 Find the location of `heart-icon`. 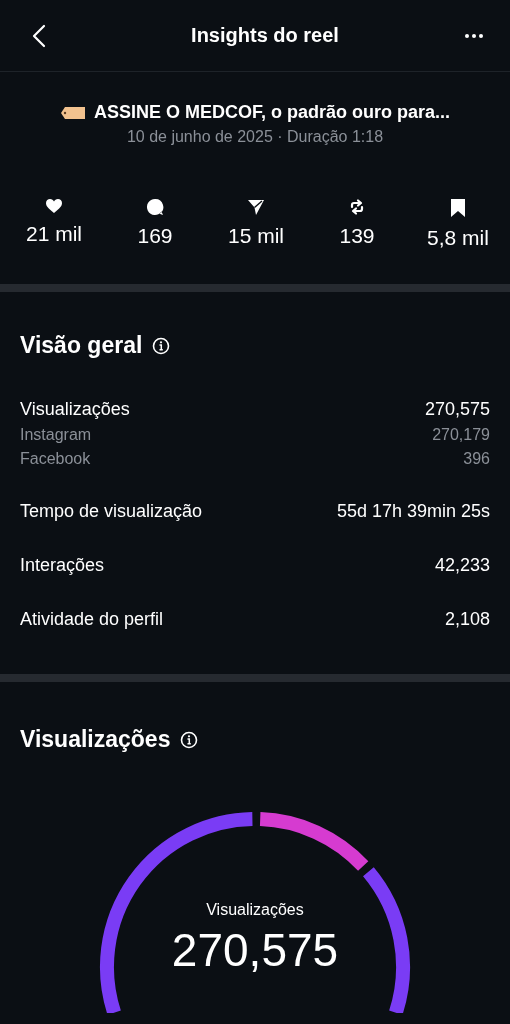

heart-icon is located at coordinates (54, 206).